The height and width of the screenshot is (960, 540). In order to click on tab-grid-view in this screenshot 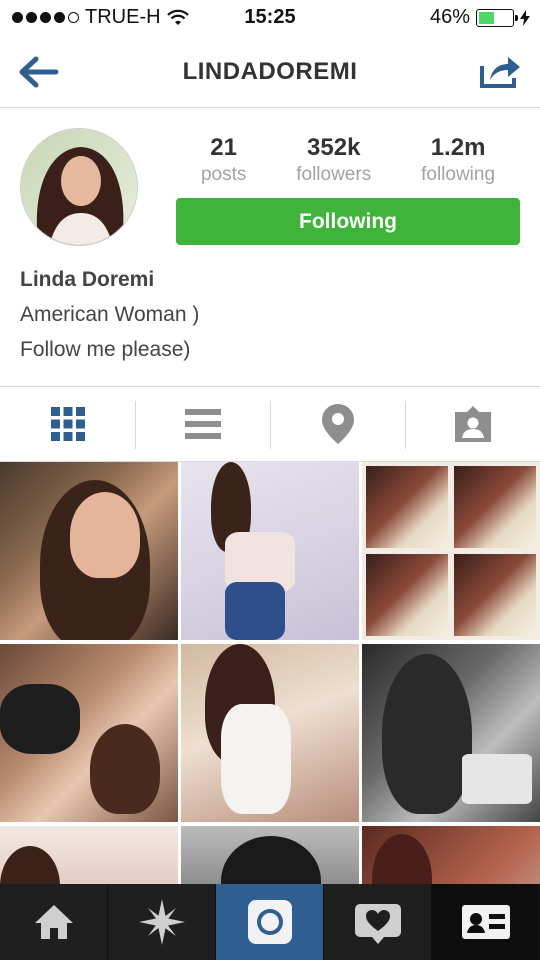, I will do `click(67, 424)`.